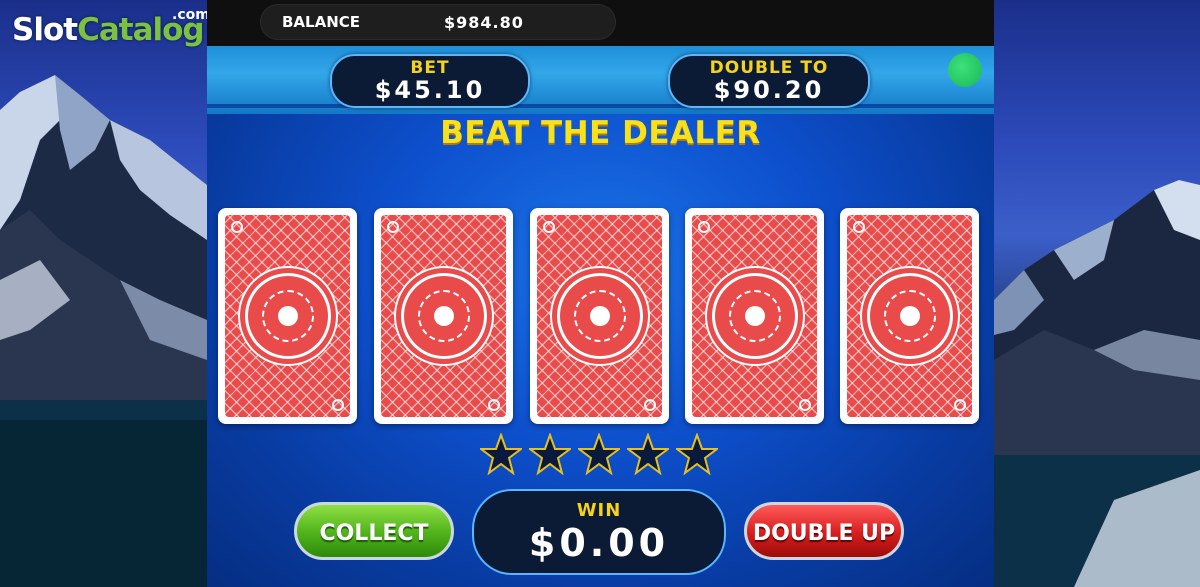  I want to click on progress-stars, so click(600, 455).